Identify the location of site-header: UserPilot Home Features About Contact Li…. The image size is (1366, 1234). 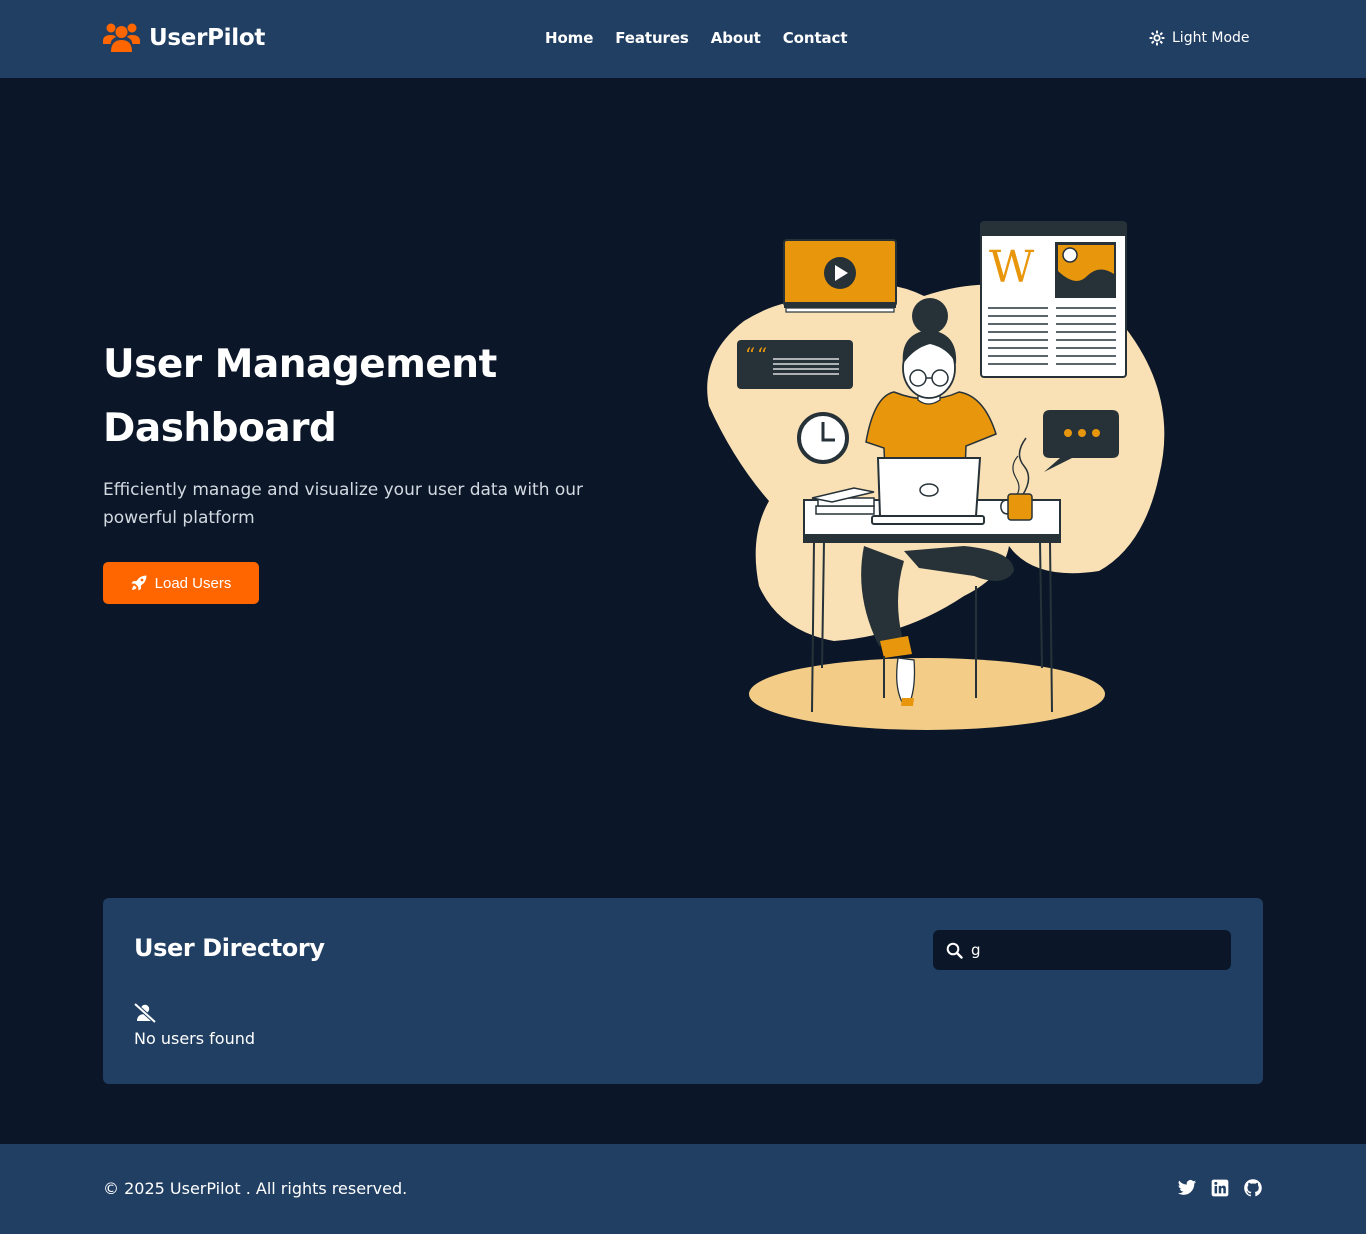
(683, 39).